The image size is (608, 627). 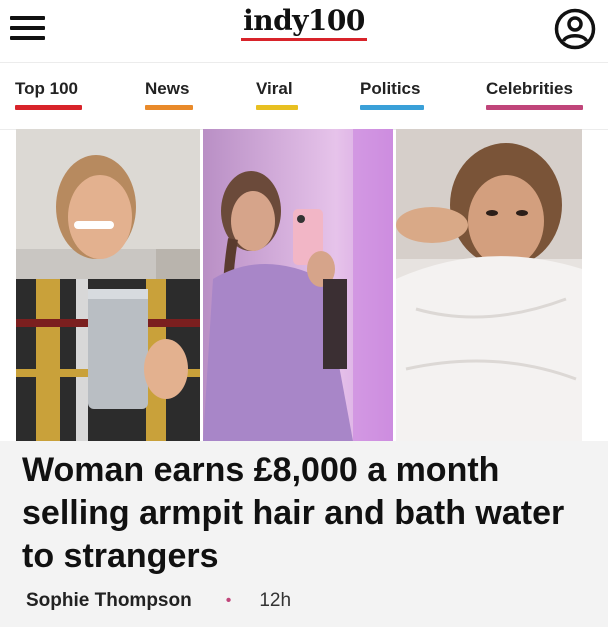 I want to click on tab-label: News, so click(x=167, y=88).